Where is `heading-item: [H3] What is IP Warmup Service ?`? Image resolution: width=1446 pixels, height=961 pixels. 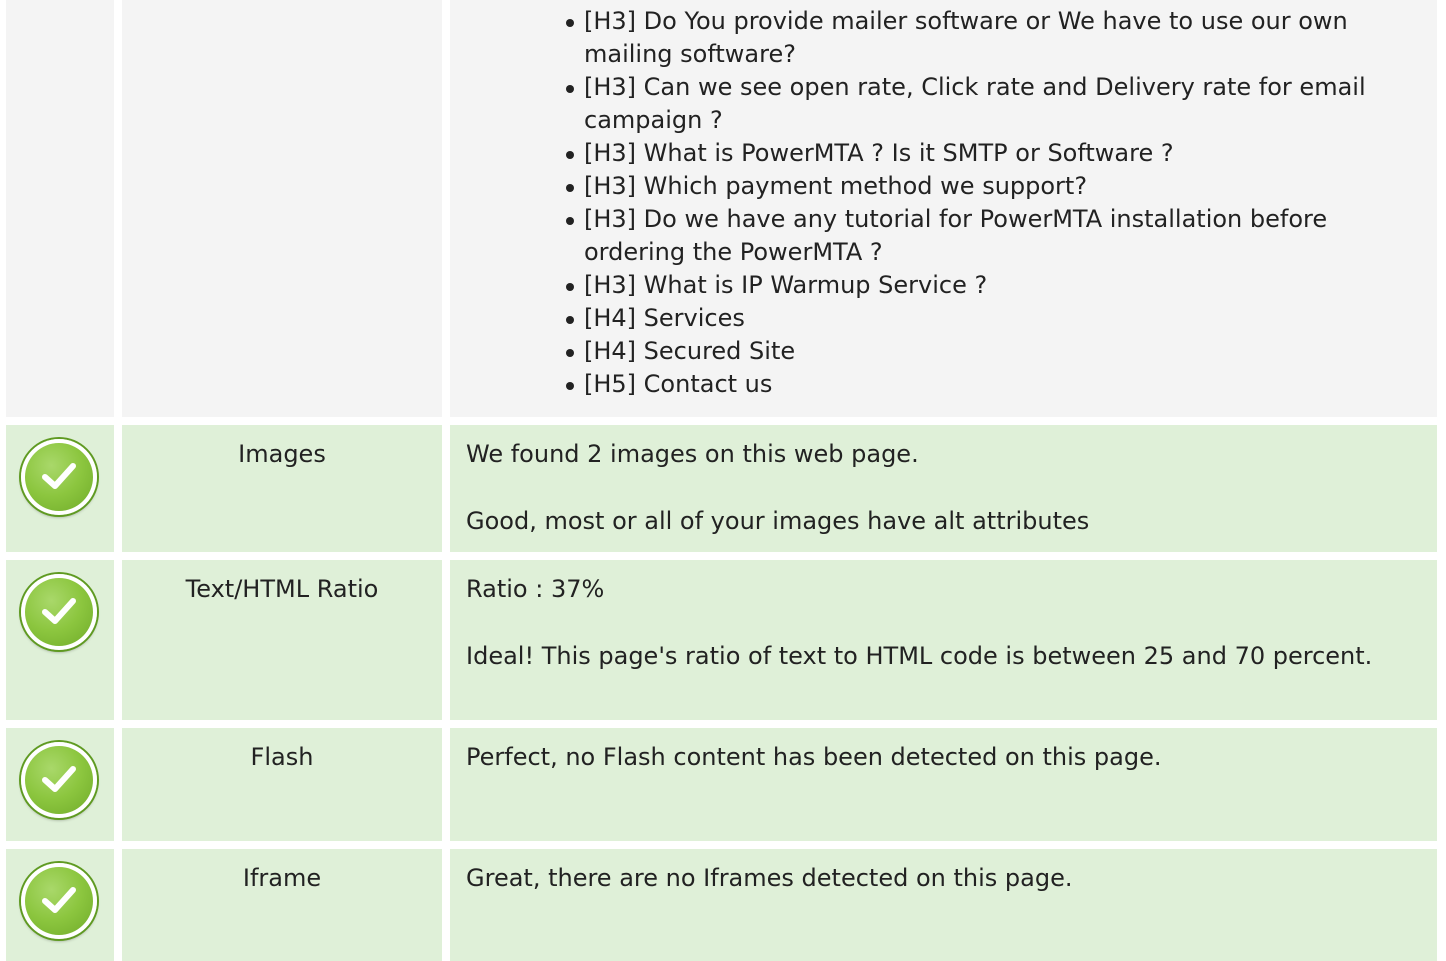 heading-item: [H3] What is IP Warmup Service ? is located at coordinates (993, 285).